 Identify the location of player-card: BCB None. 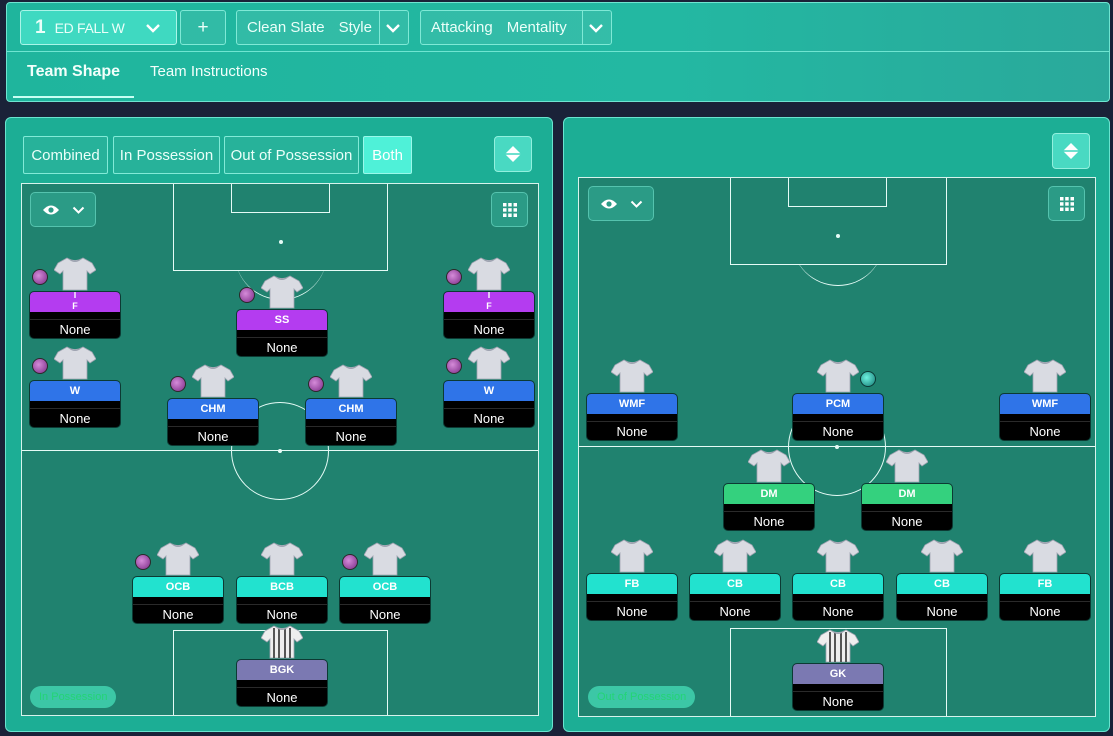
(282, 583).